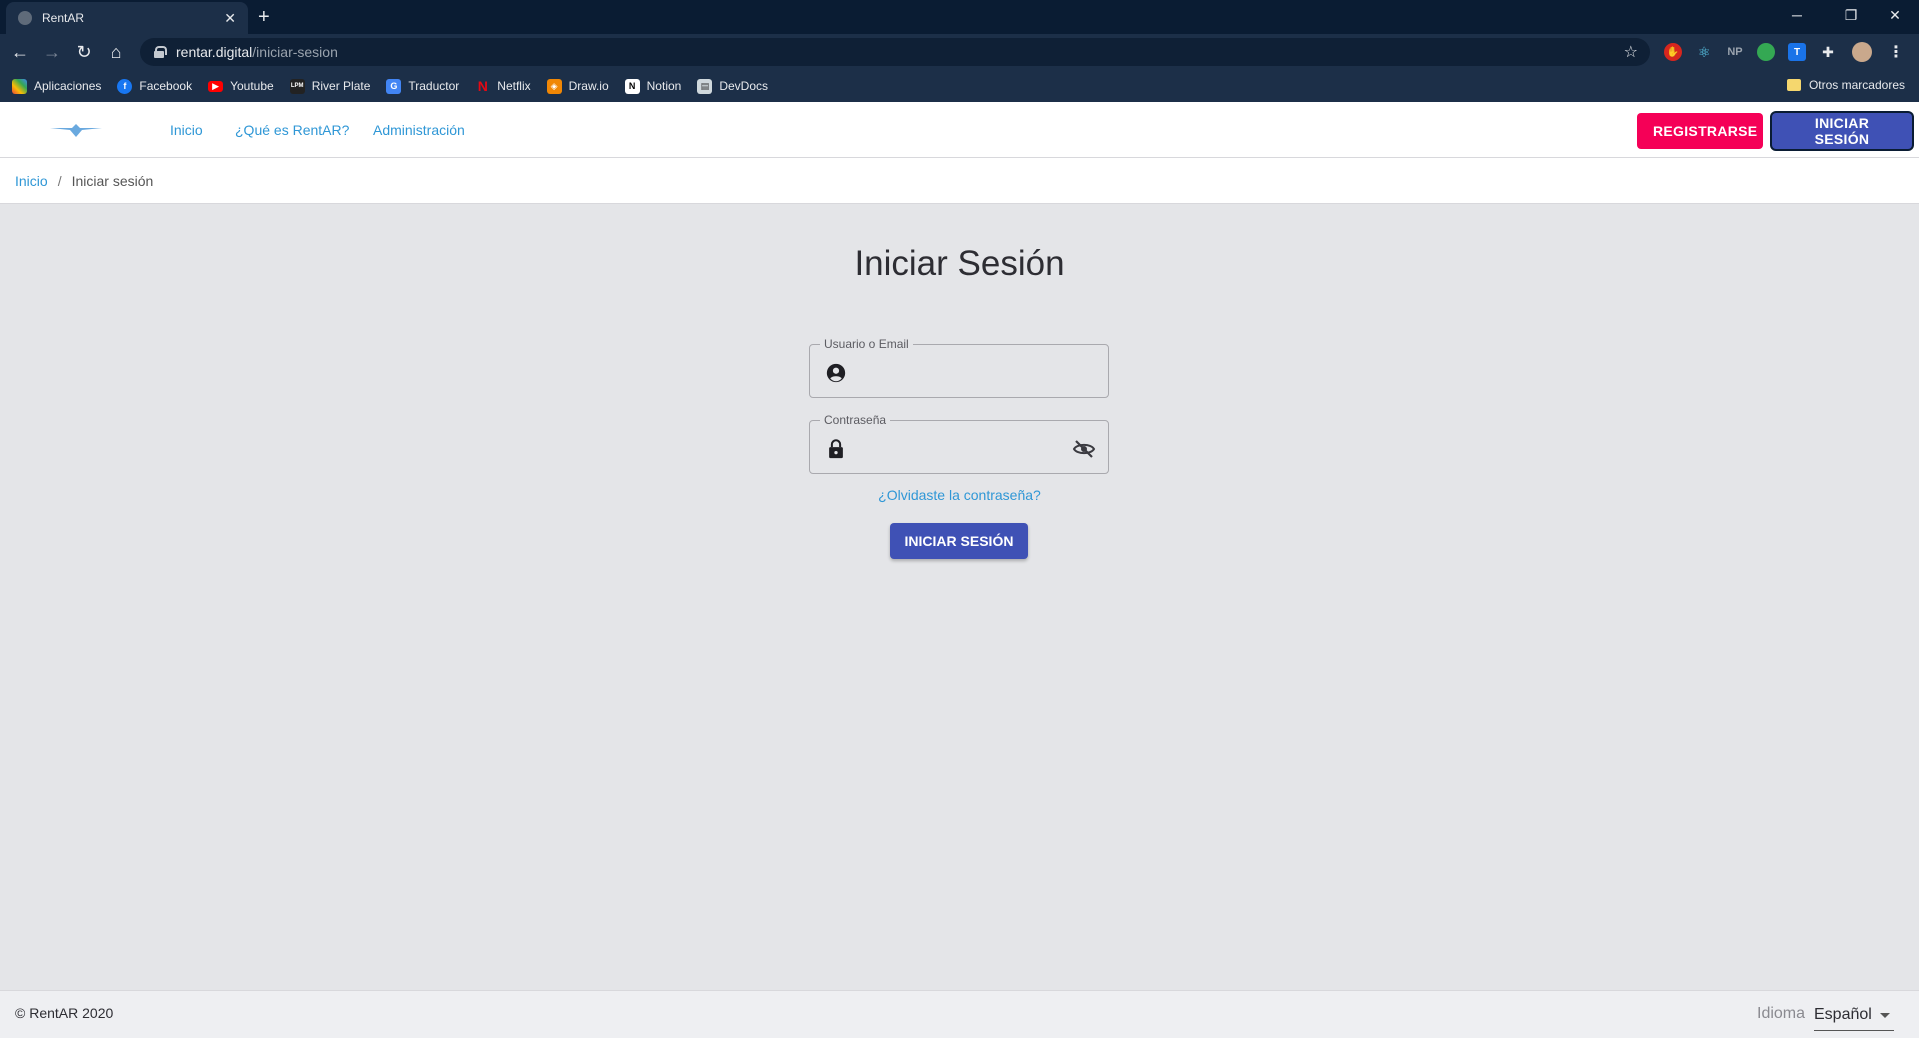 This screenshot has width=1919, height=1038. I want to click on bookmark-label: Notion, so click(664, 86).